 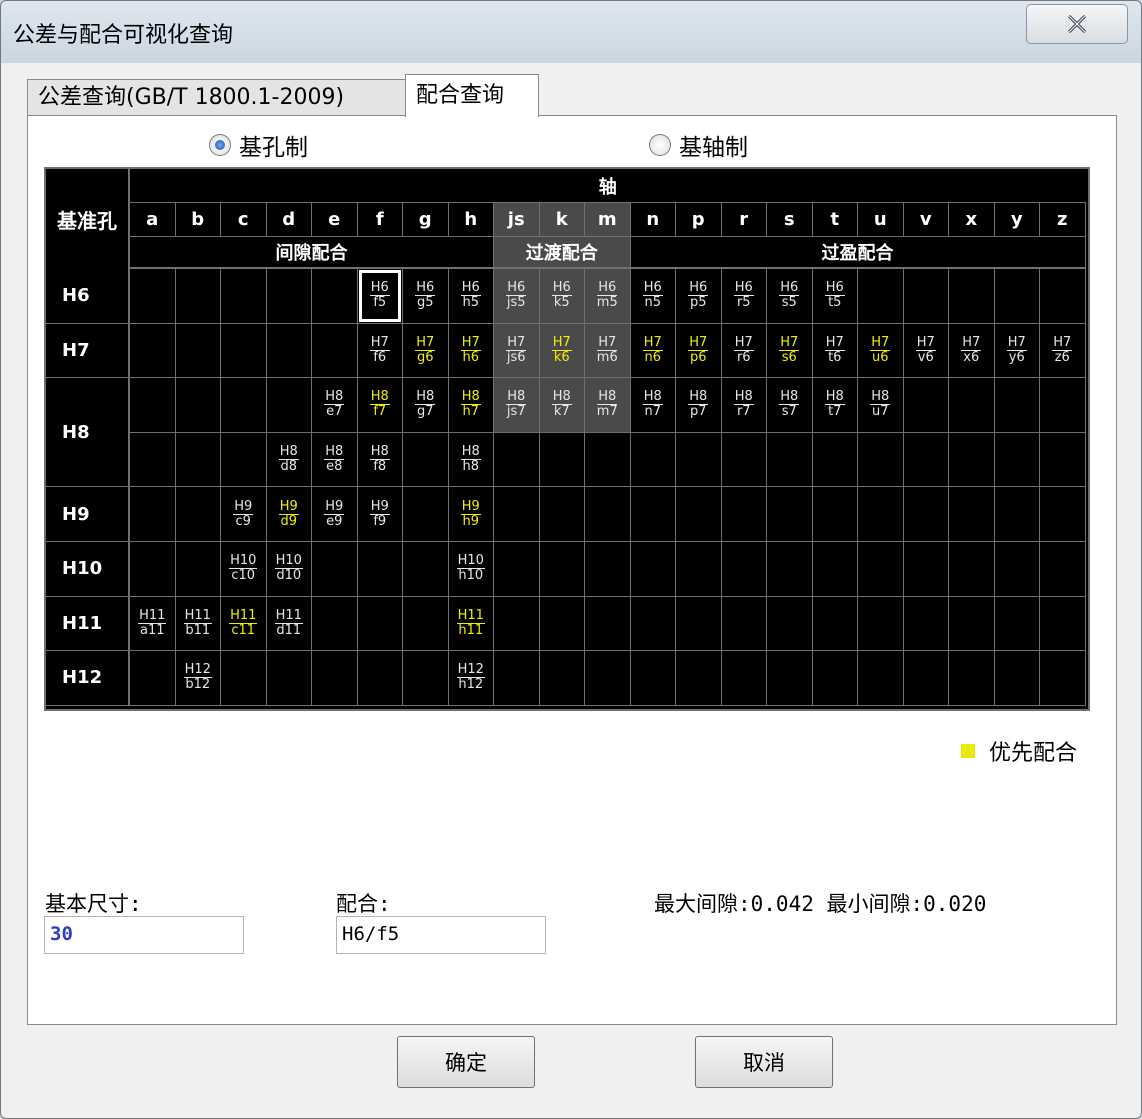 What do you see at coordinates (441, 935) in the screenshot?
I see `fit-input: H6/f5` at bounding box center [441, 935].